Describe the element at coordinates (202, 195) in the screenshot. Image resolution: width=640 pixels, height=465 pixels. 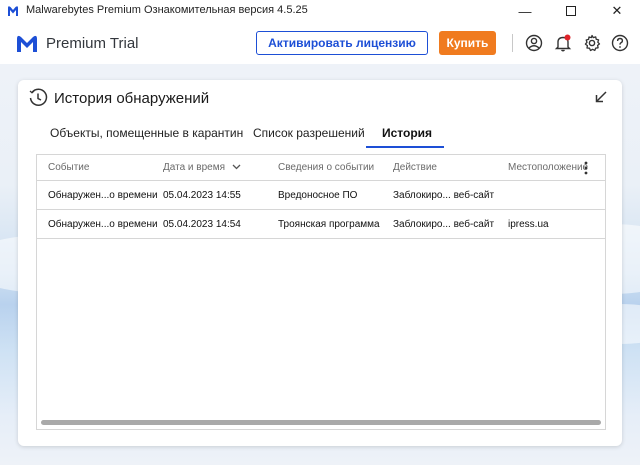
I see `cell-datetime: 05.04.2023 14:55` at that location.